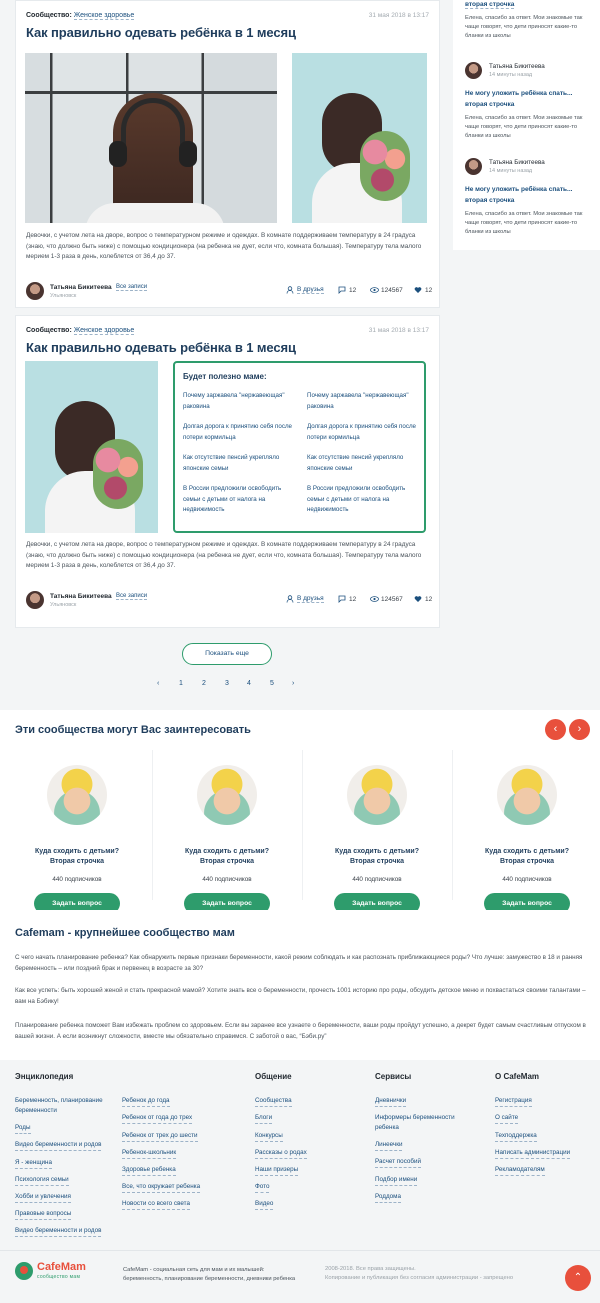 The image size is (600, 1303). What do you see at coordinates (490, 5) in the screenshot?
I see `question-link: вторая строчка` at bounding box center [490, 5].